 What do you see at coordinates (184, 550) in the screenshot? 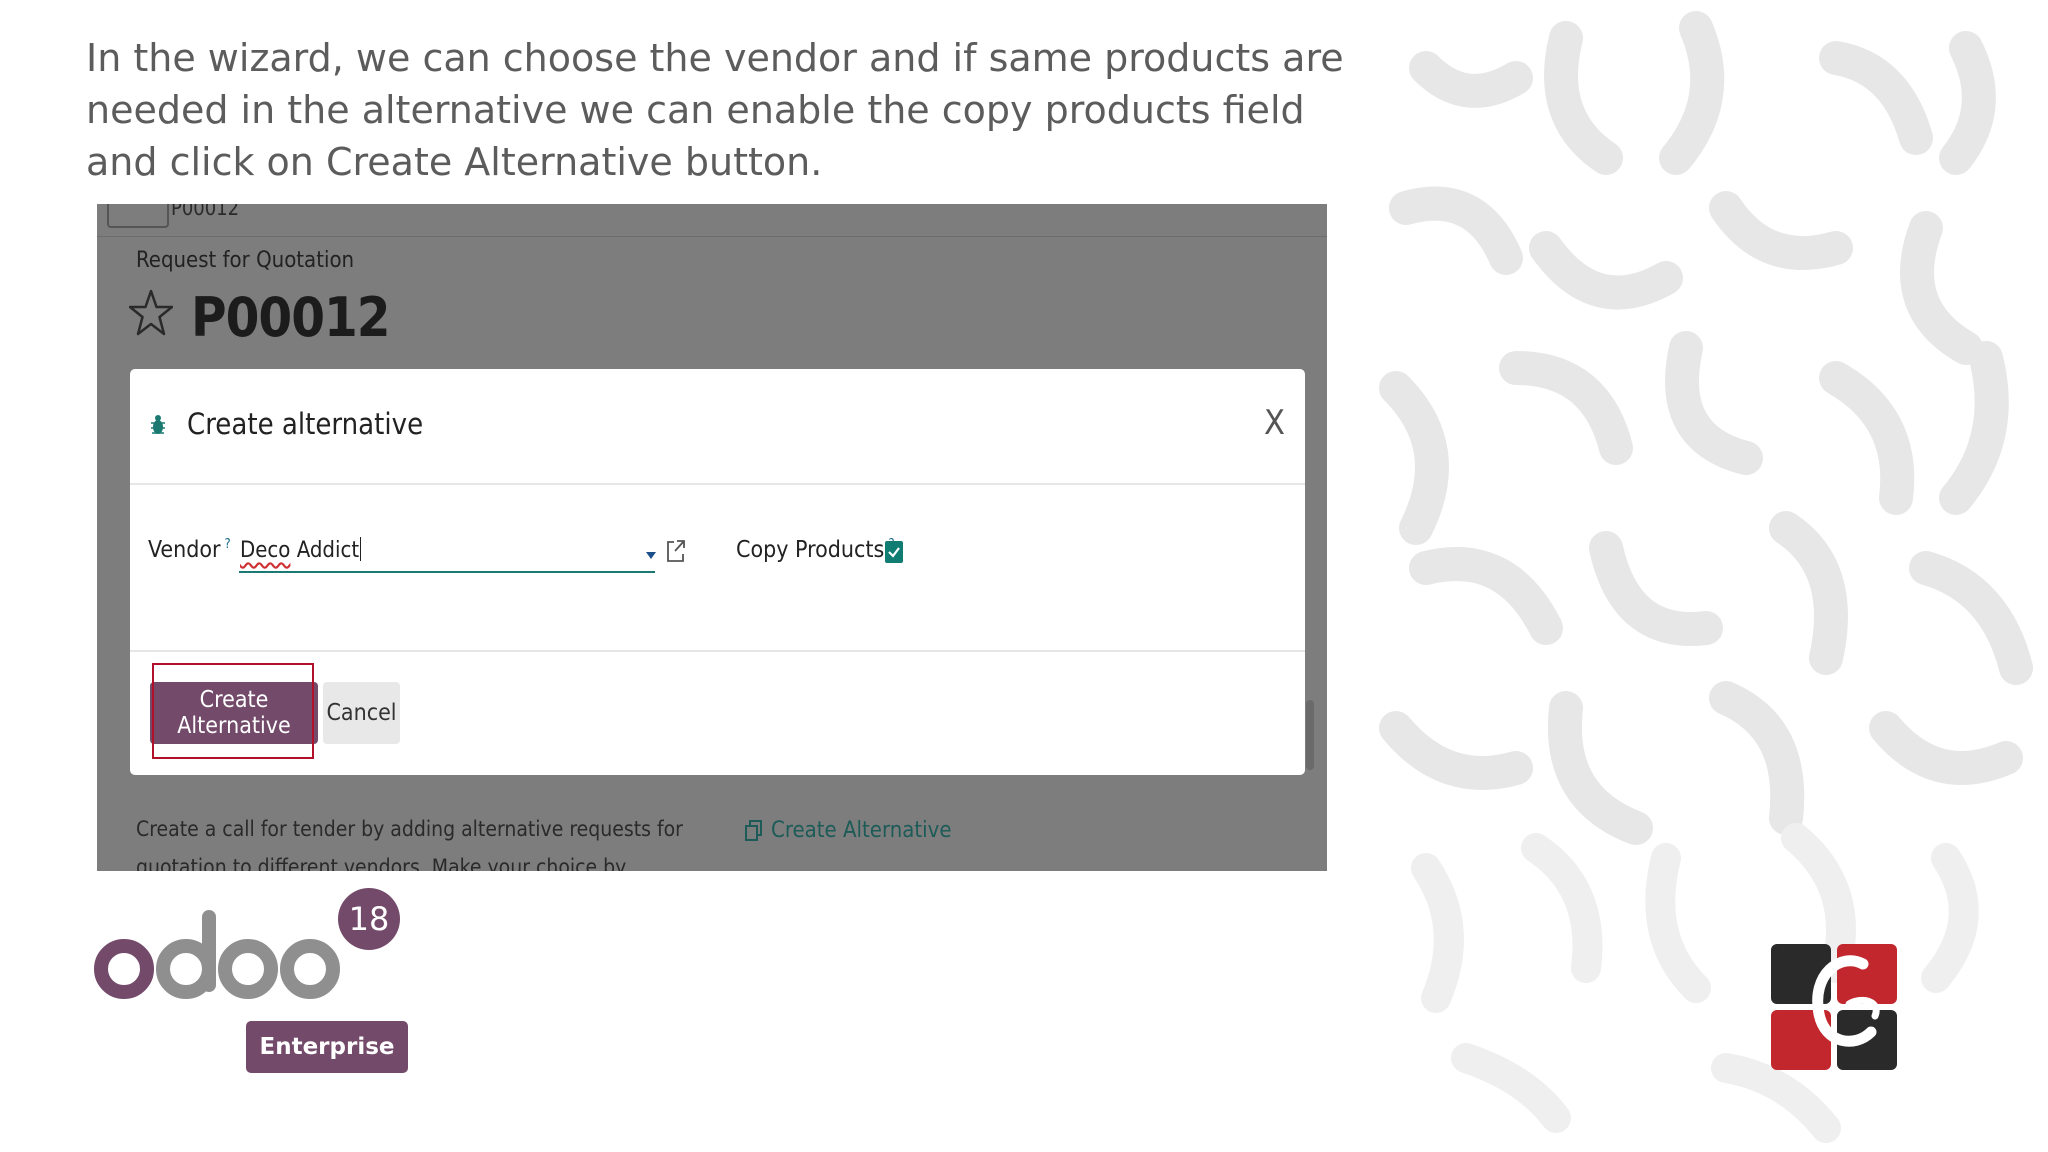
I see `vendor-label-text: Vendor` at bounding box center [184, 550].